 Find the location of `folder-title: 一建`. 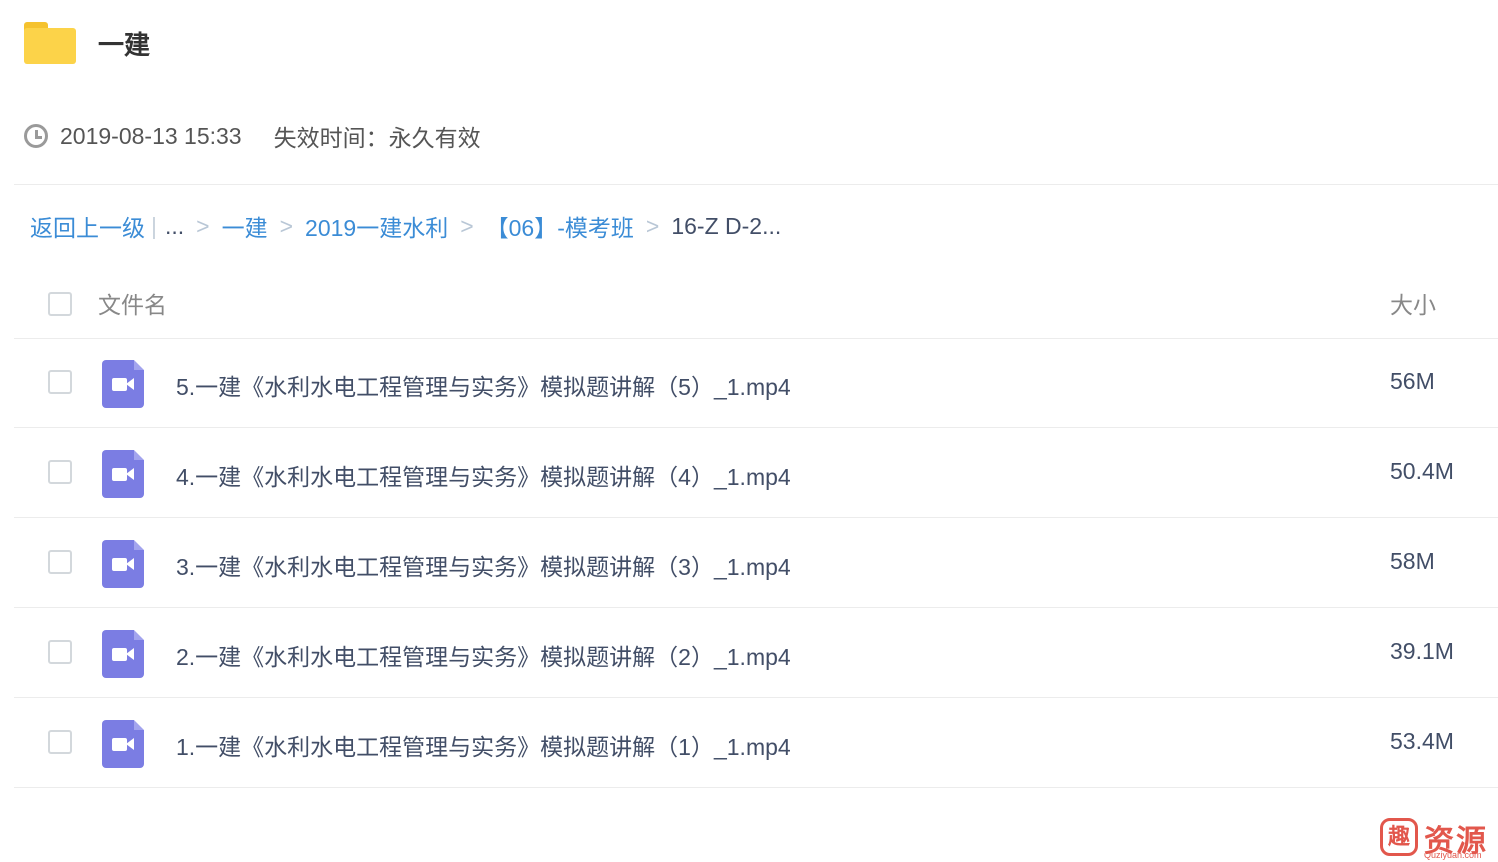

folder-title: 一建 is located at coordinates (124, 44).